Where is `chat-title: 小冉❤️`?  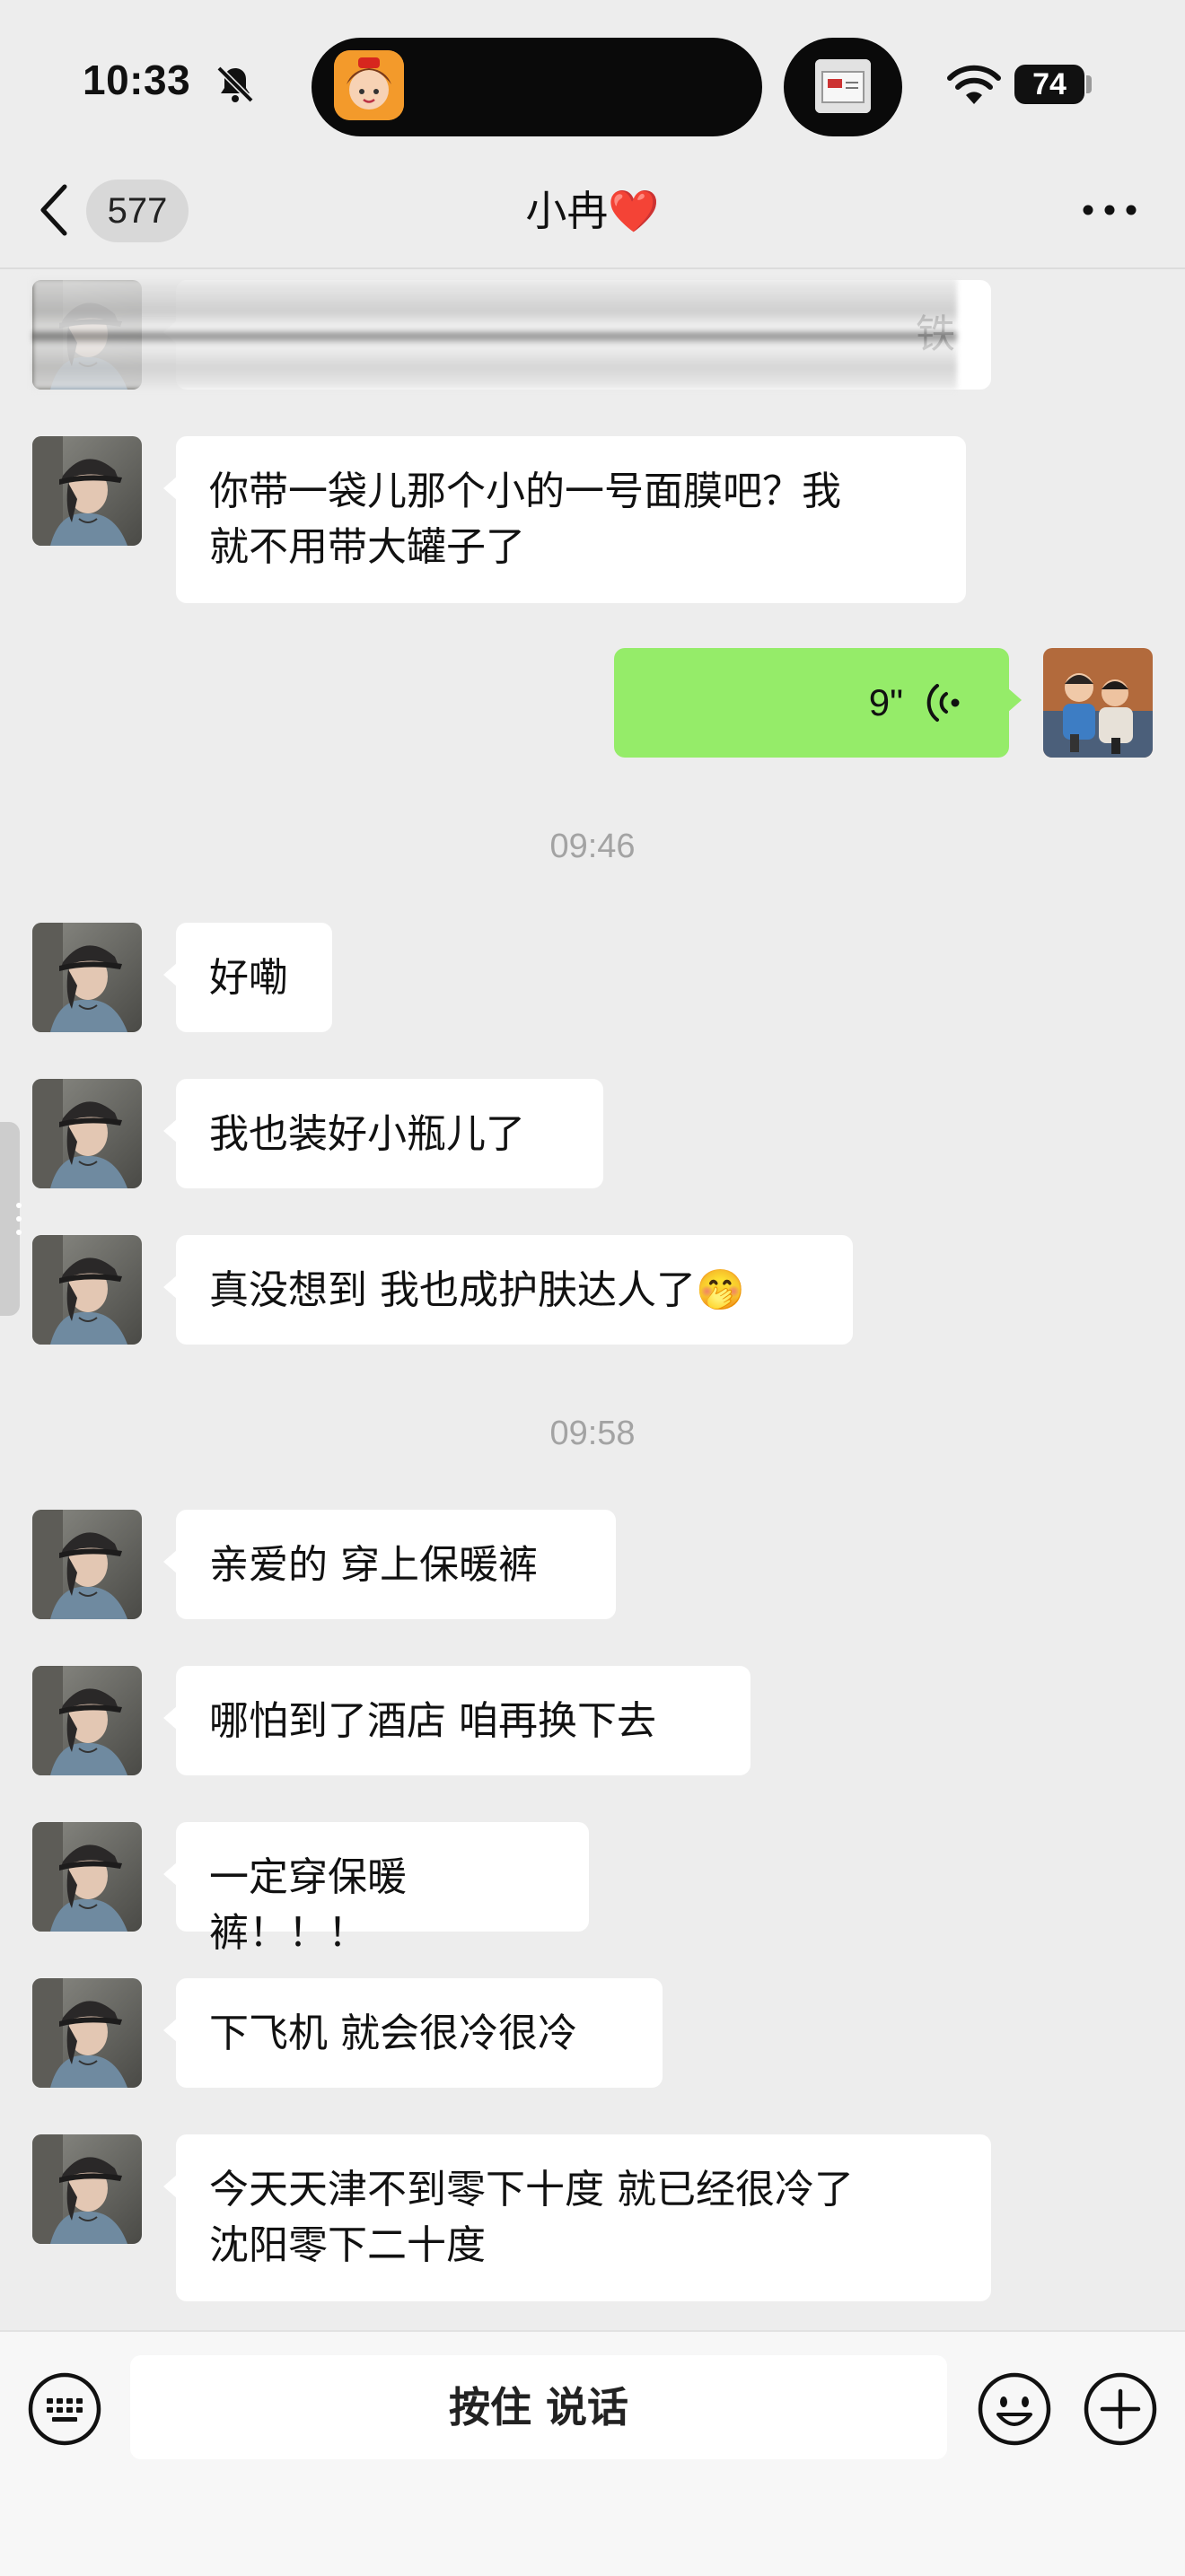 chat-title: 小冉❤️ is located at coordinates (592, 211).